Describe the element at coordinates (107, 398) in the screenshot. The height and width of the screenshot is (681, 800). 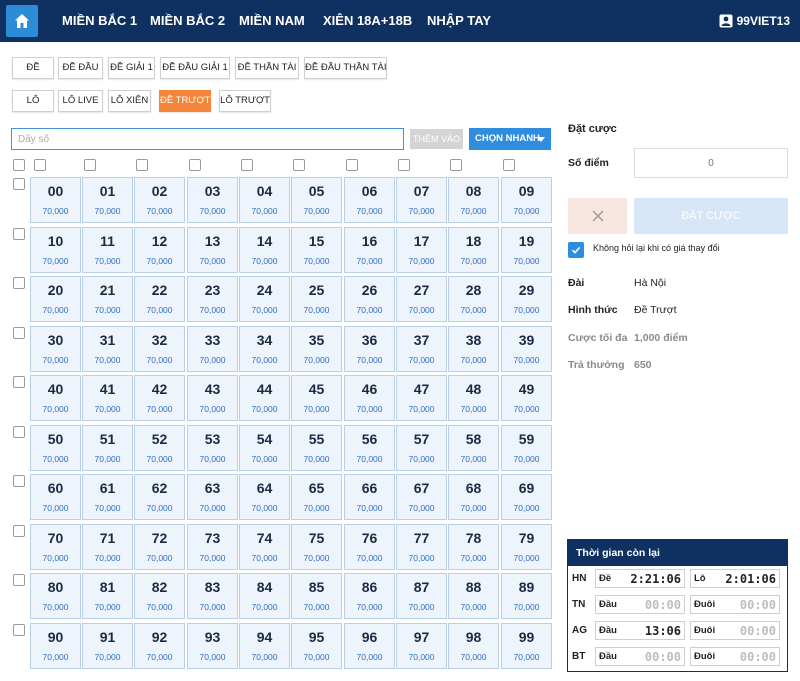
I see `number-cell: 41 70,000` at that location.